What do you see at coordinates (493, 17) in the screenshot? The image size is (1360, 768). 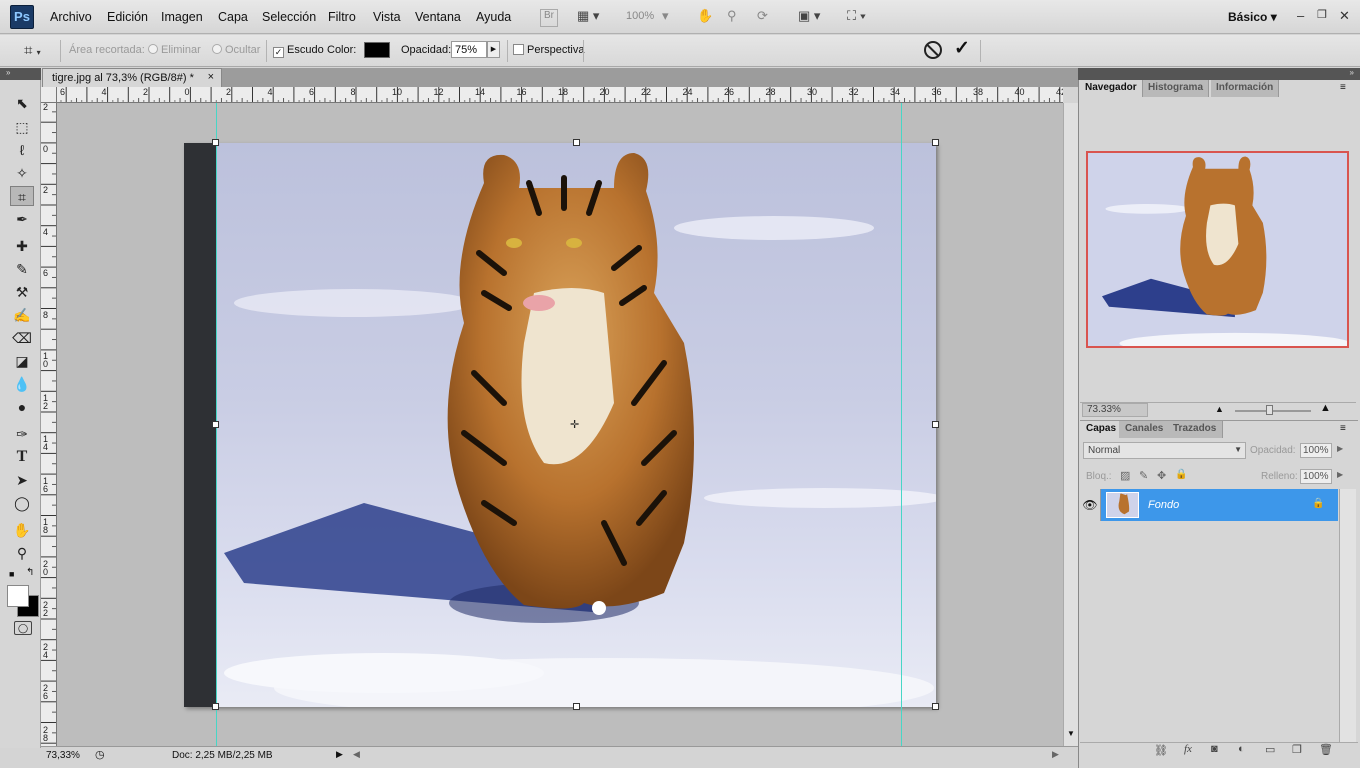 I see `menu-ayuda: Ayuda` at bounding box center [493, 17].